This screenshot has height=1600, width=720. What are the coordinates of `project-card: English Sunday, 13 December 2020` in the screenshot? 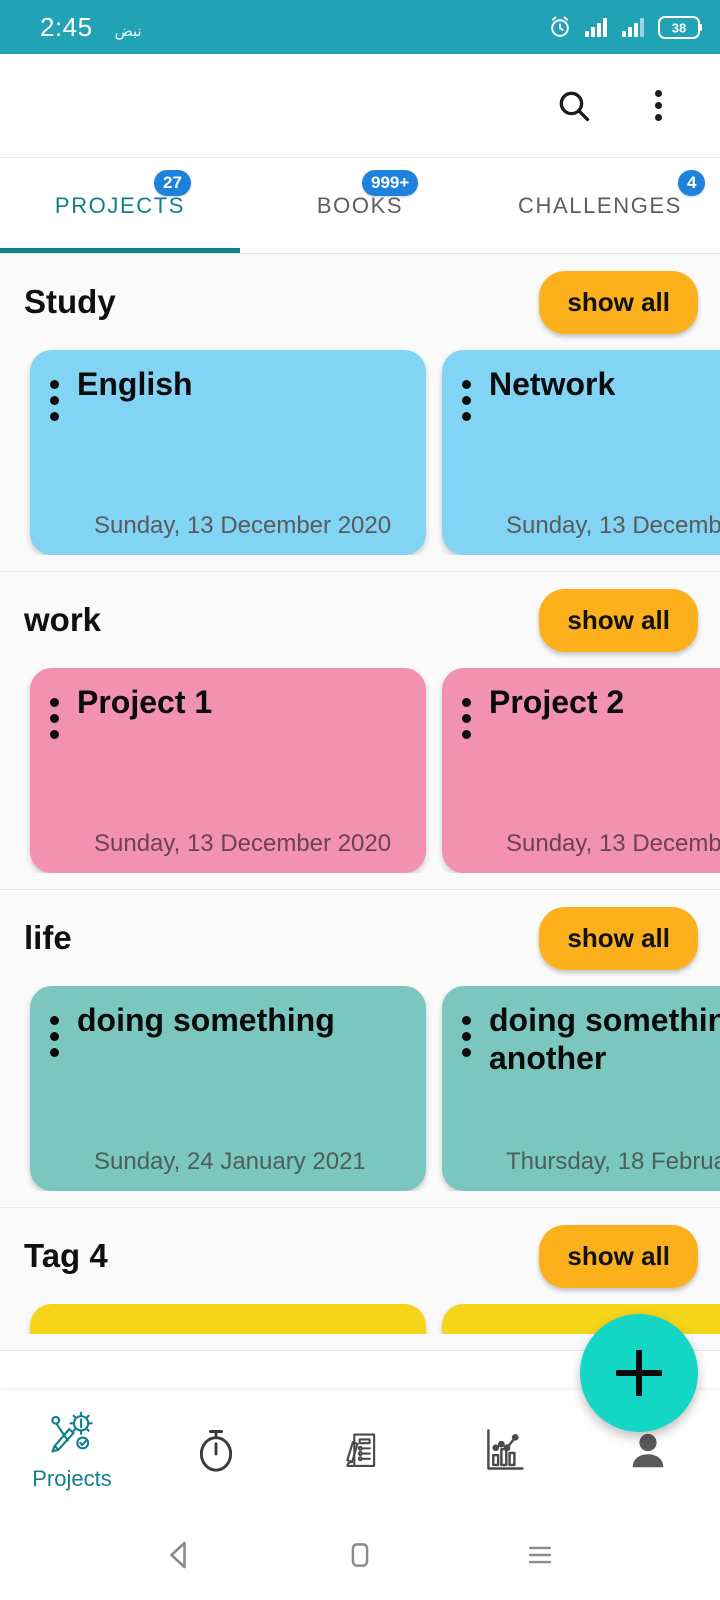 It's located at (228, 452).